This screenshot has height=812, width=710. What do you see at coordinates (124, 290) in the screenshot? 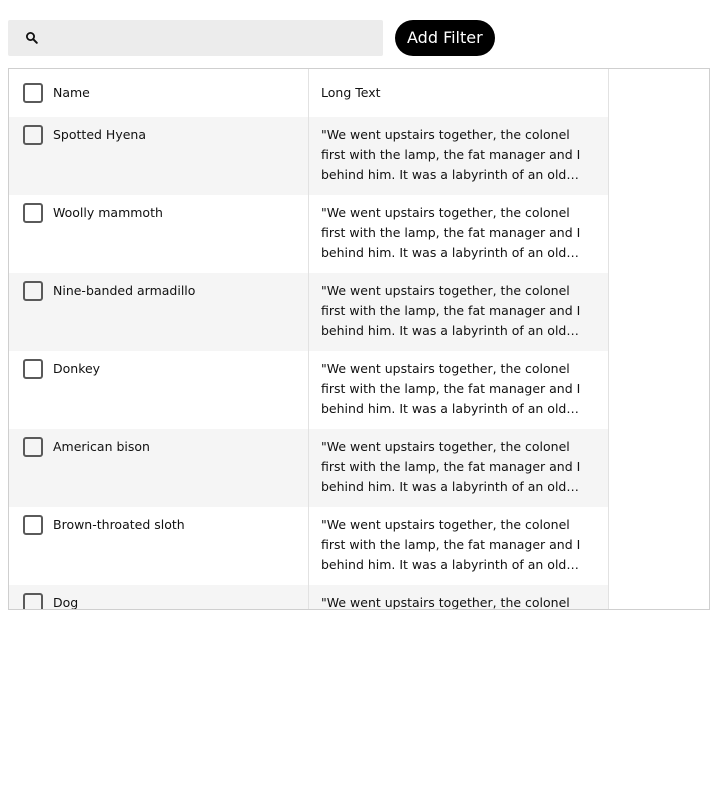
I see `row-name: Nine-banded armadillo` at bounding box center [124, 290].